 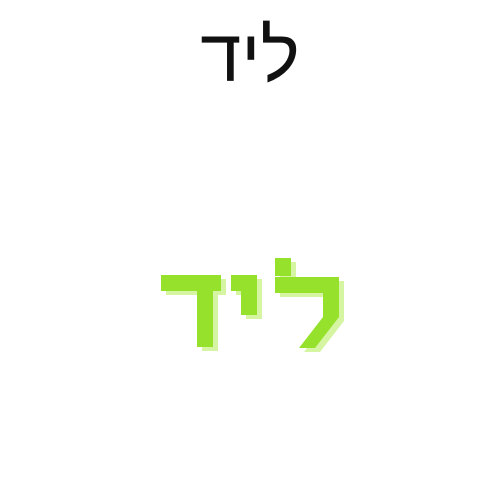 I want to click on stylized-word-logo, so click(x=250, y=307).